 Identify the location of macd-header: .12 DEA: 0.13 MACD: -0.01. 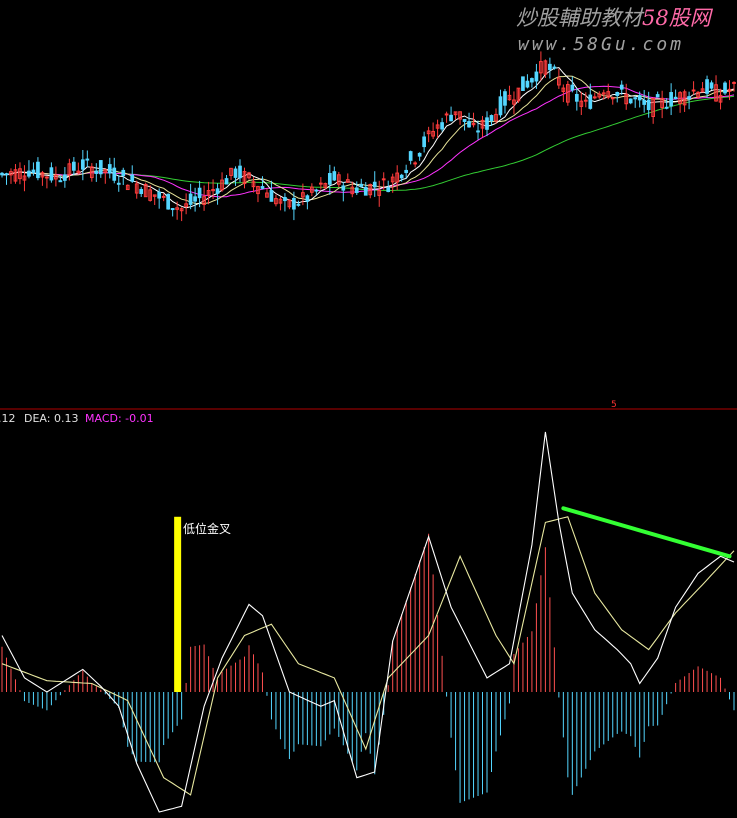
(77, 418).